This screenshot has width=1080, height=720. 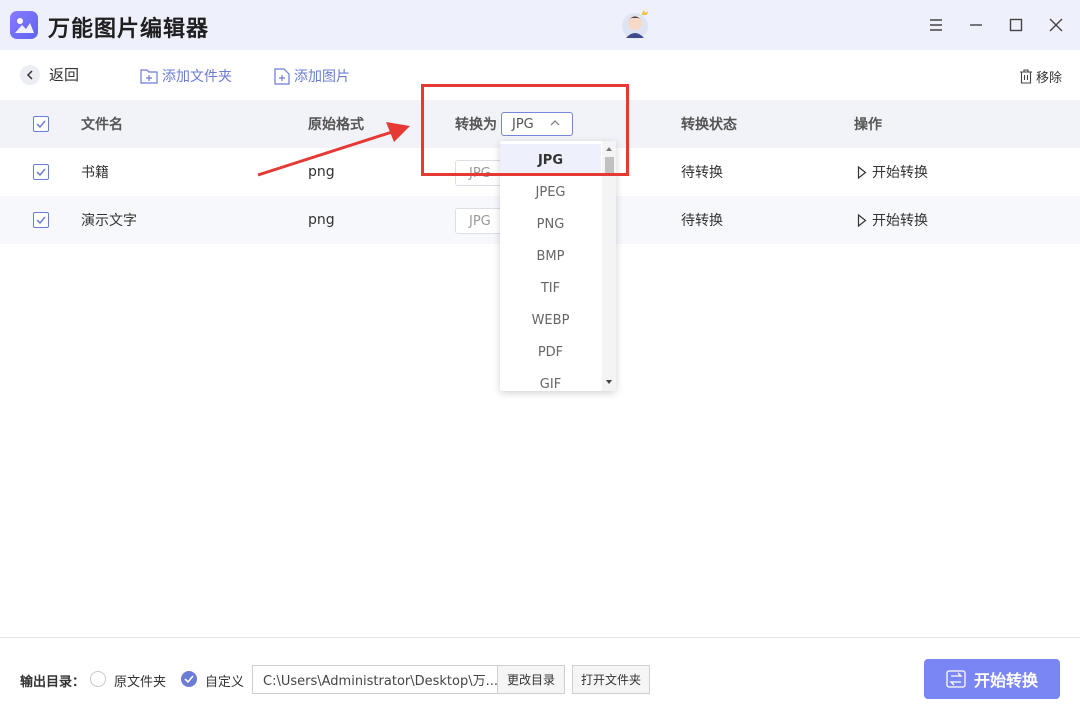 What do you see at coordinates (95, 173) in the screenshot?
I see `row-filename: 书籍` at bounding box center [95, 173].